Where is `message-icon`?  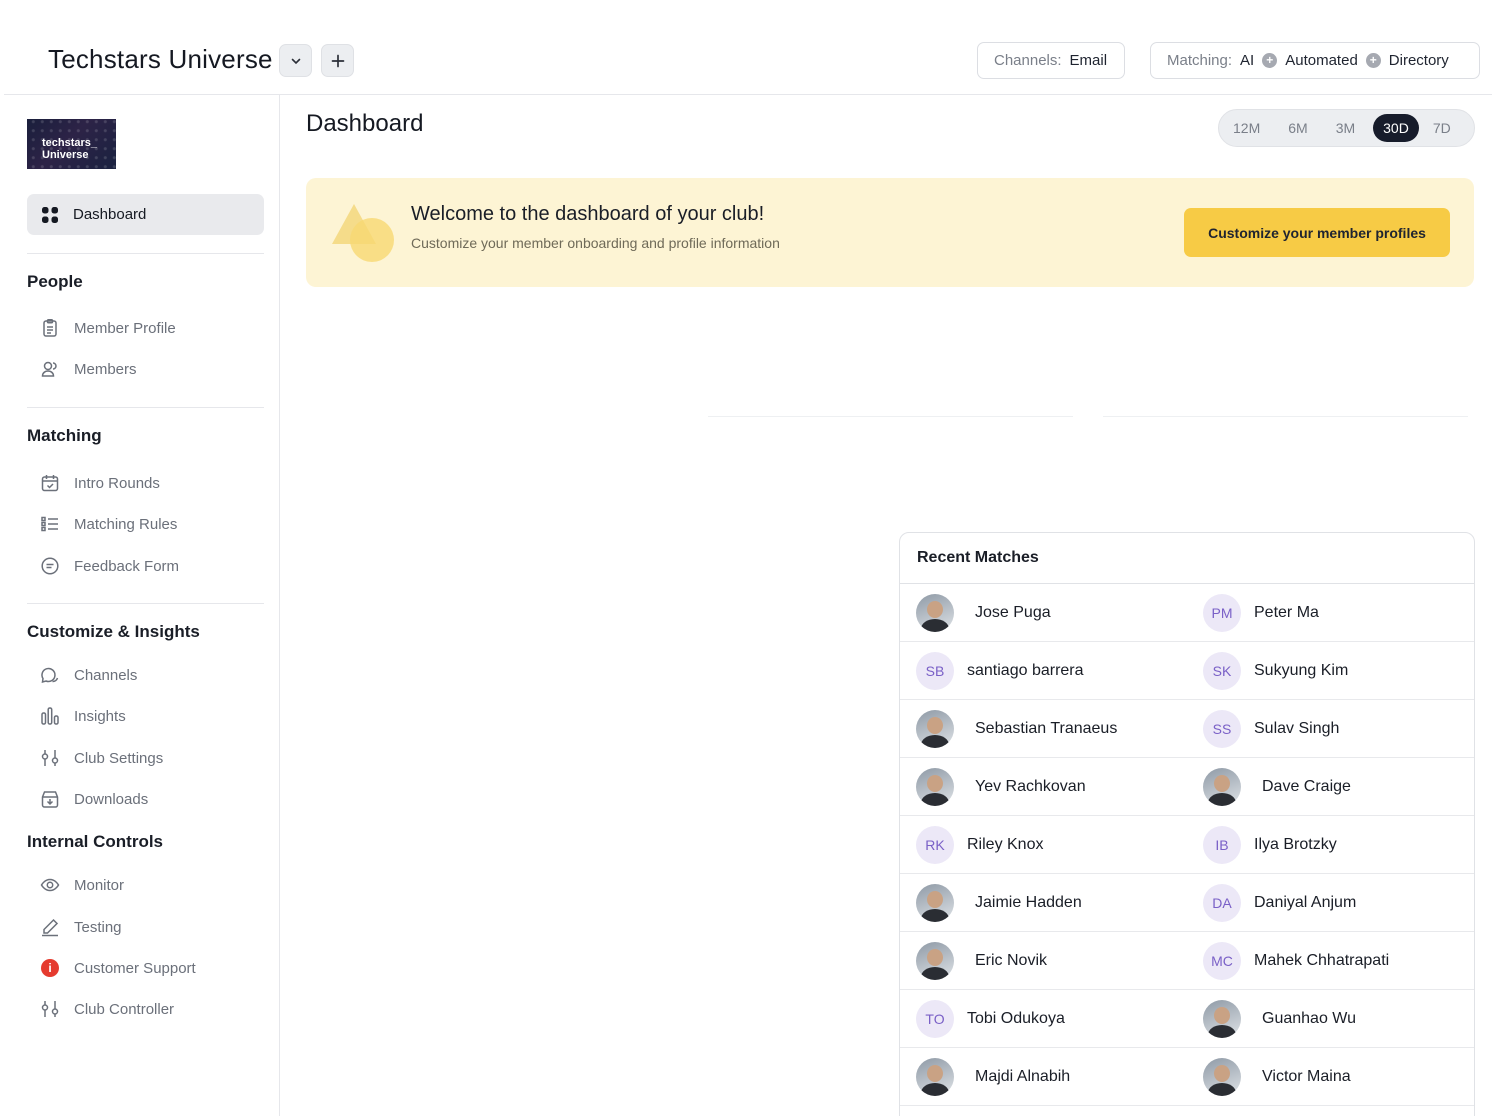
message-icon is located at coordinates (50, 566).